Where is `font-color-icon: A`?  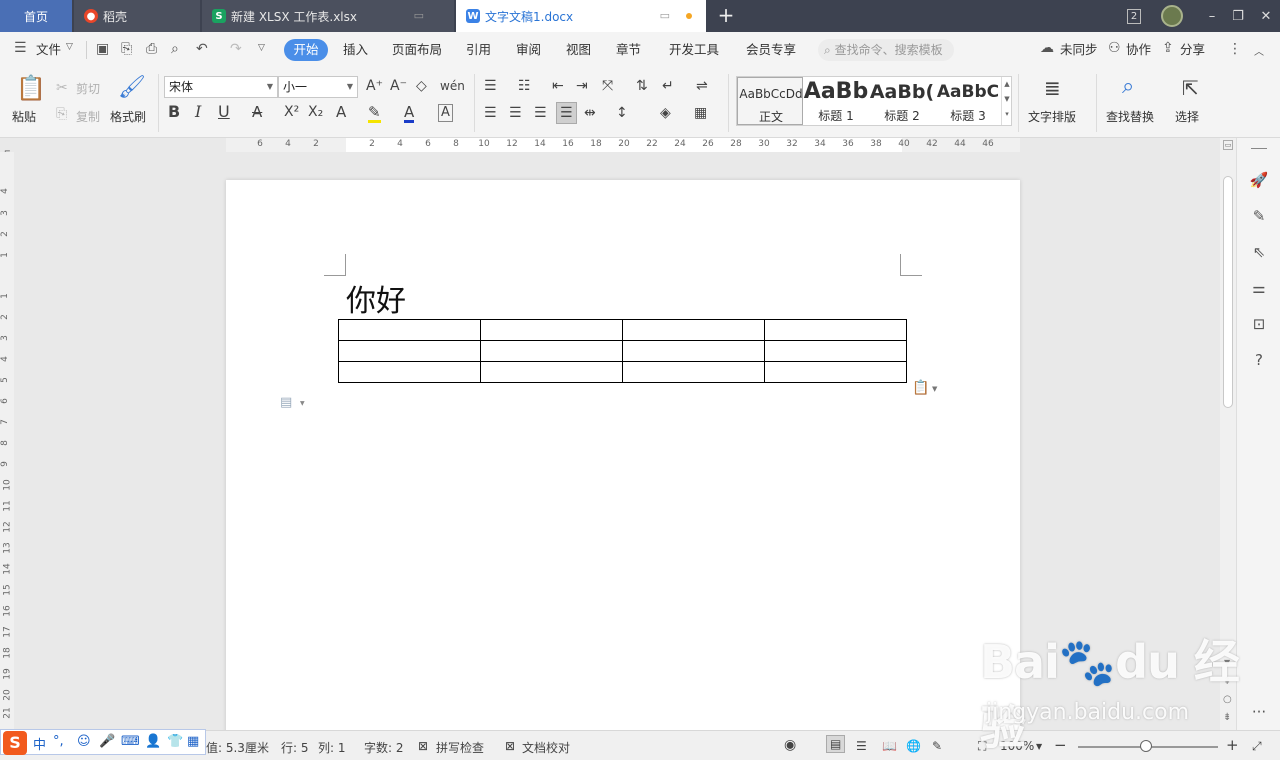
font-color-icon: A is located at coordinates (409, 113).